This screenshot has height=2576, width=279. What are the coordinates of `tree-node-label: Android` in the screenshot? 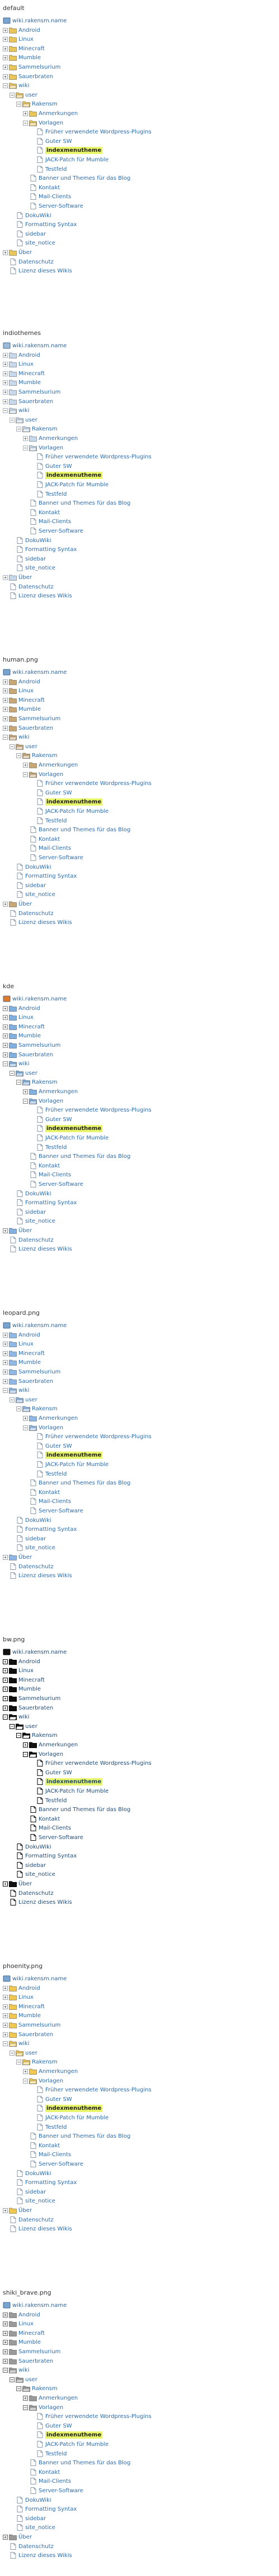 It's located at (29, 30).